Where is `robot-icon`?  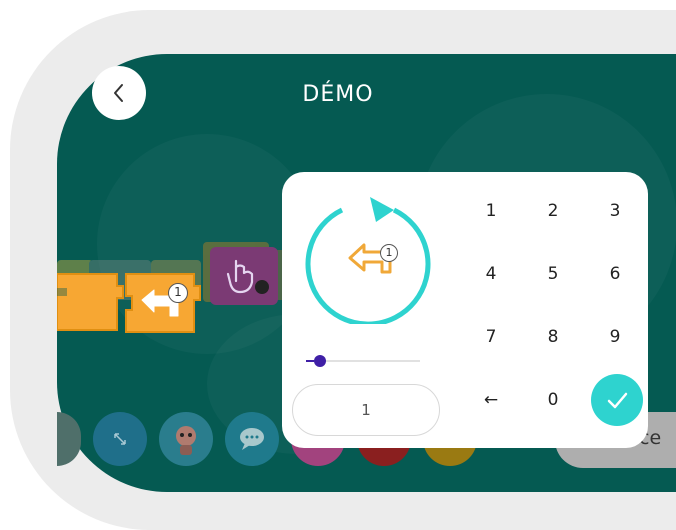 robot-icon is located at coordinates (186, 440).